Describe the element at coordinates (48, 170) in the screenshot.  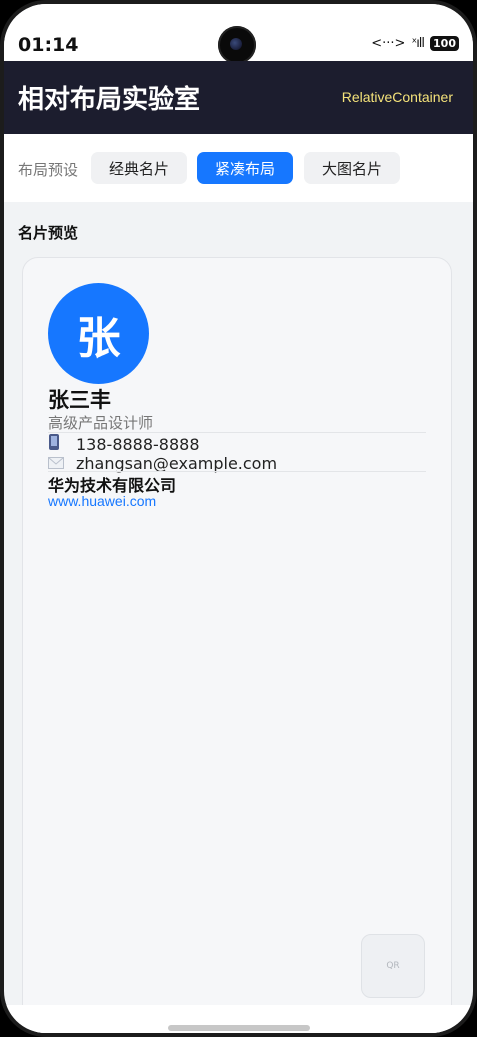
I see `preset-label: 布局预设` at that location.